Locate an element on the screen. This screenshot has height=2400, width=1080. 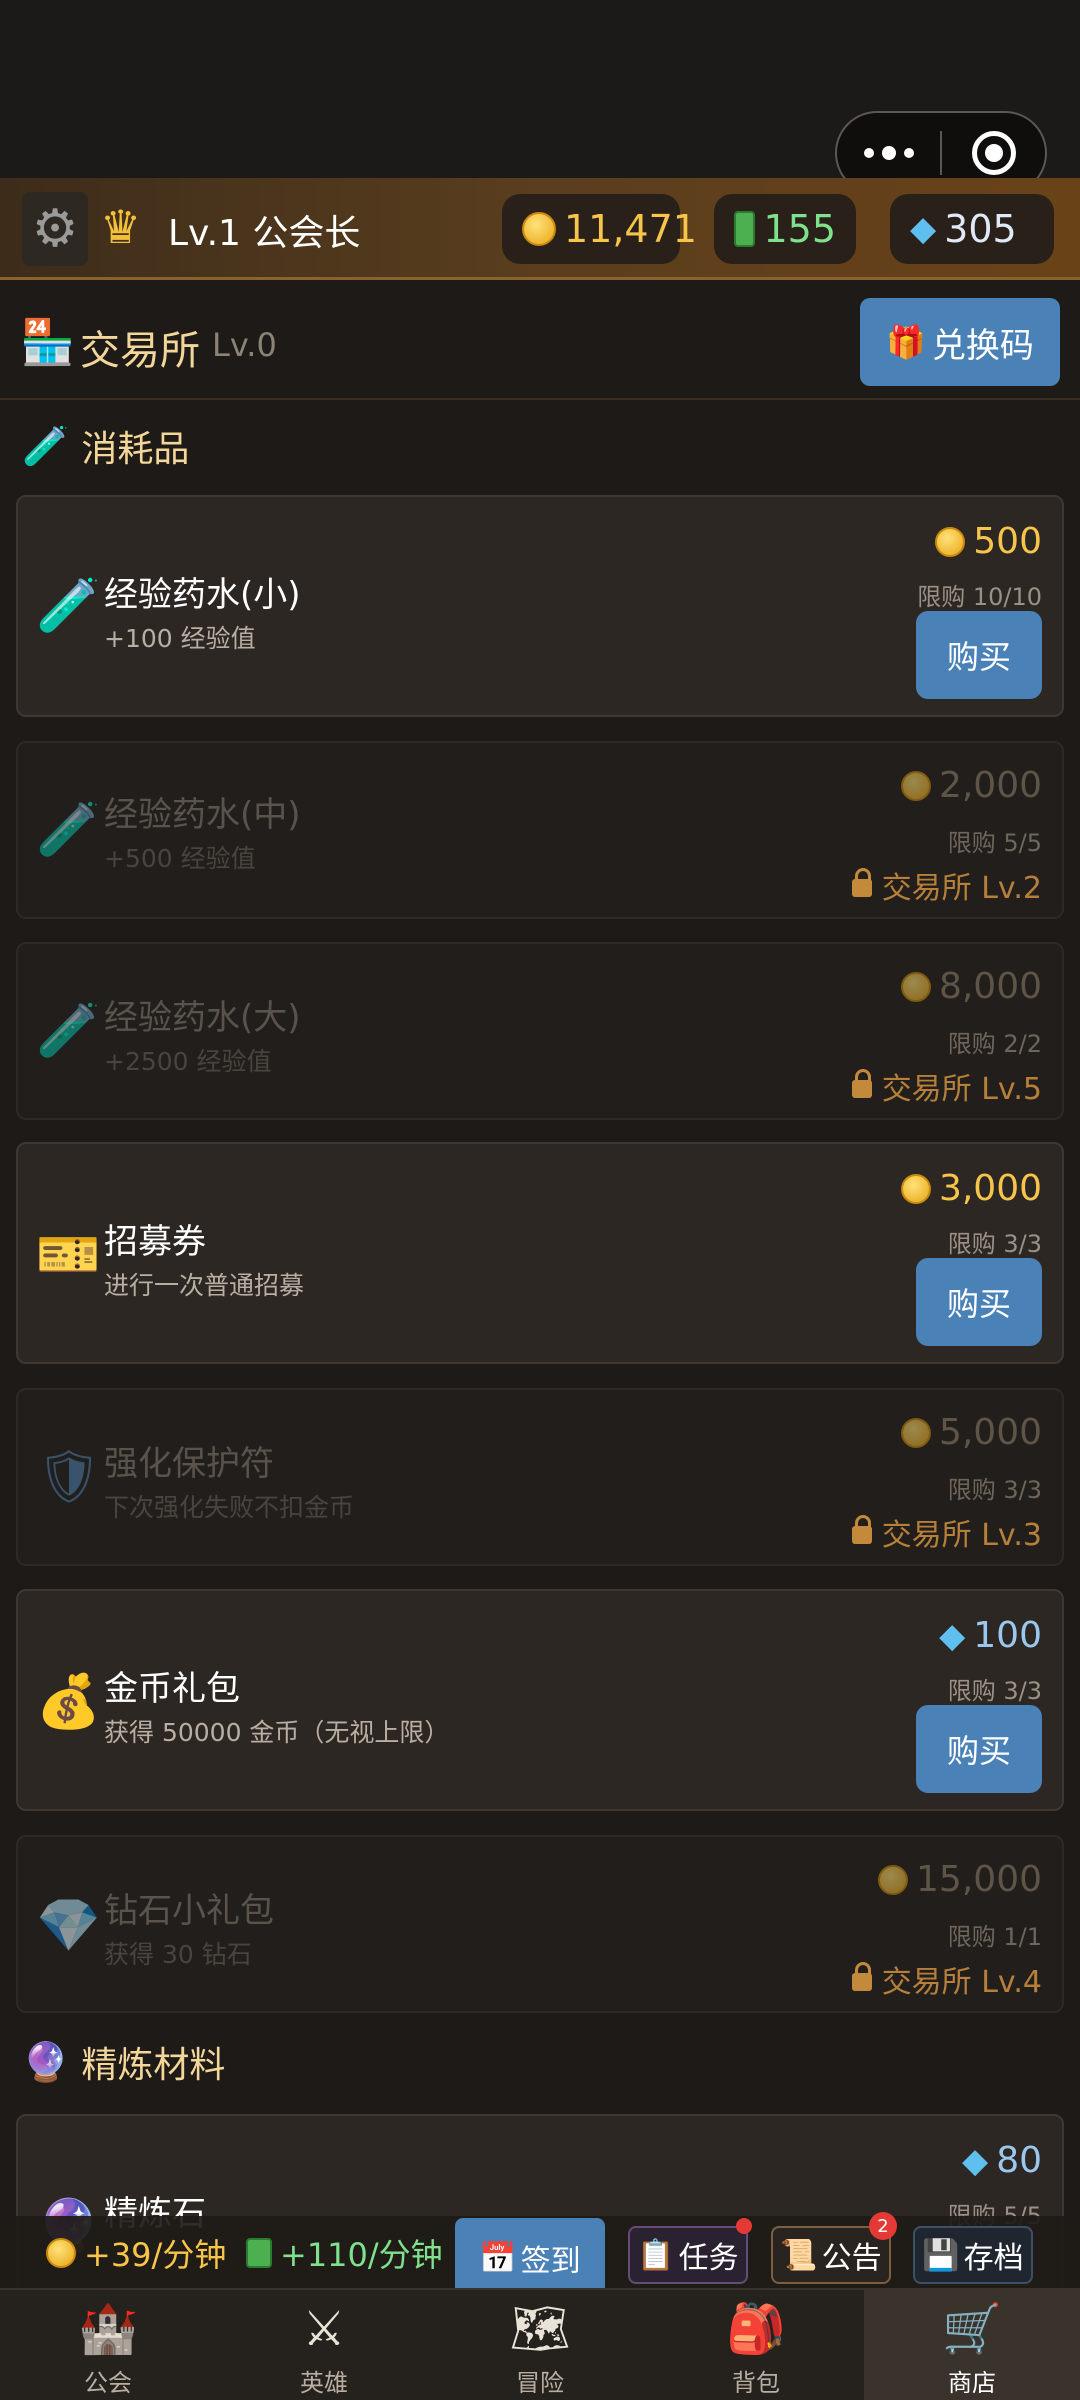
shop-item-card: 🧪 经验药水(小) +100 经验值 500 限购 10/10 购买 is located at coordinates (540, 606).